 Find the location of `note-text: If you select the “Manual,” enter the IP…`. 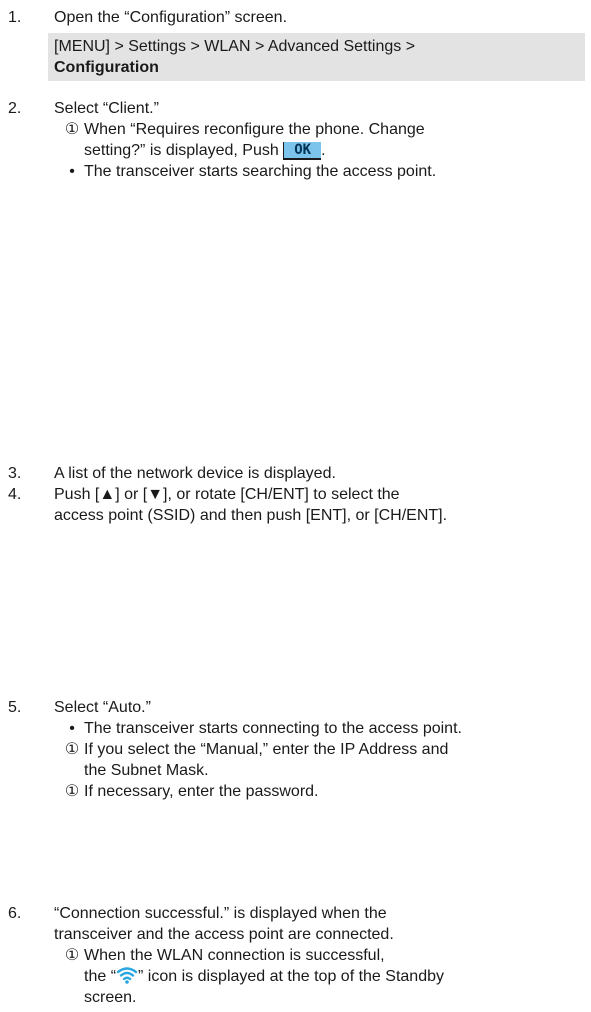

note-text: If you select the “Manual,” enter the IP… is located at coordinates (266, 749).